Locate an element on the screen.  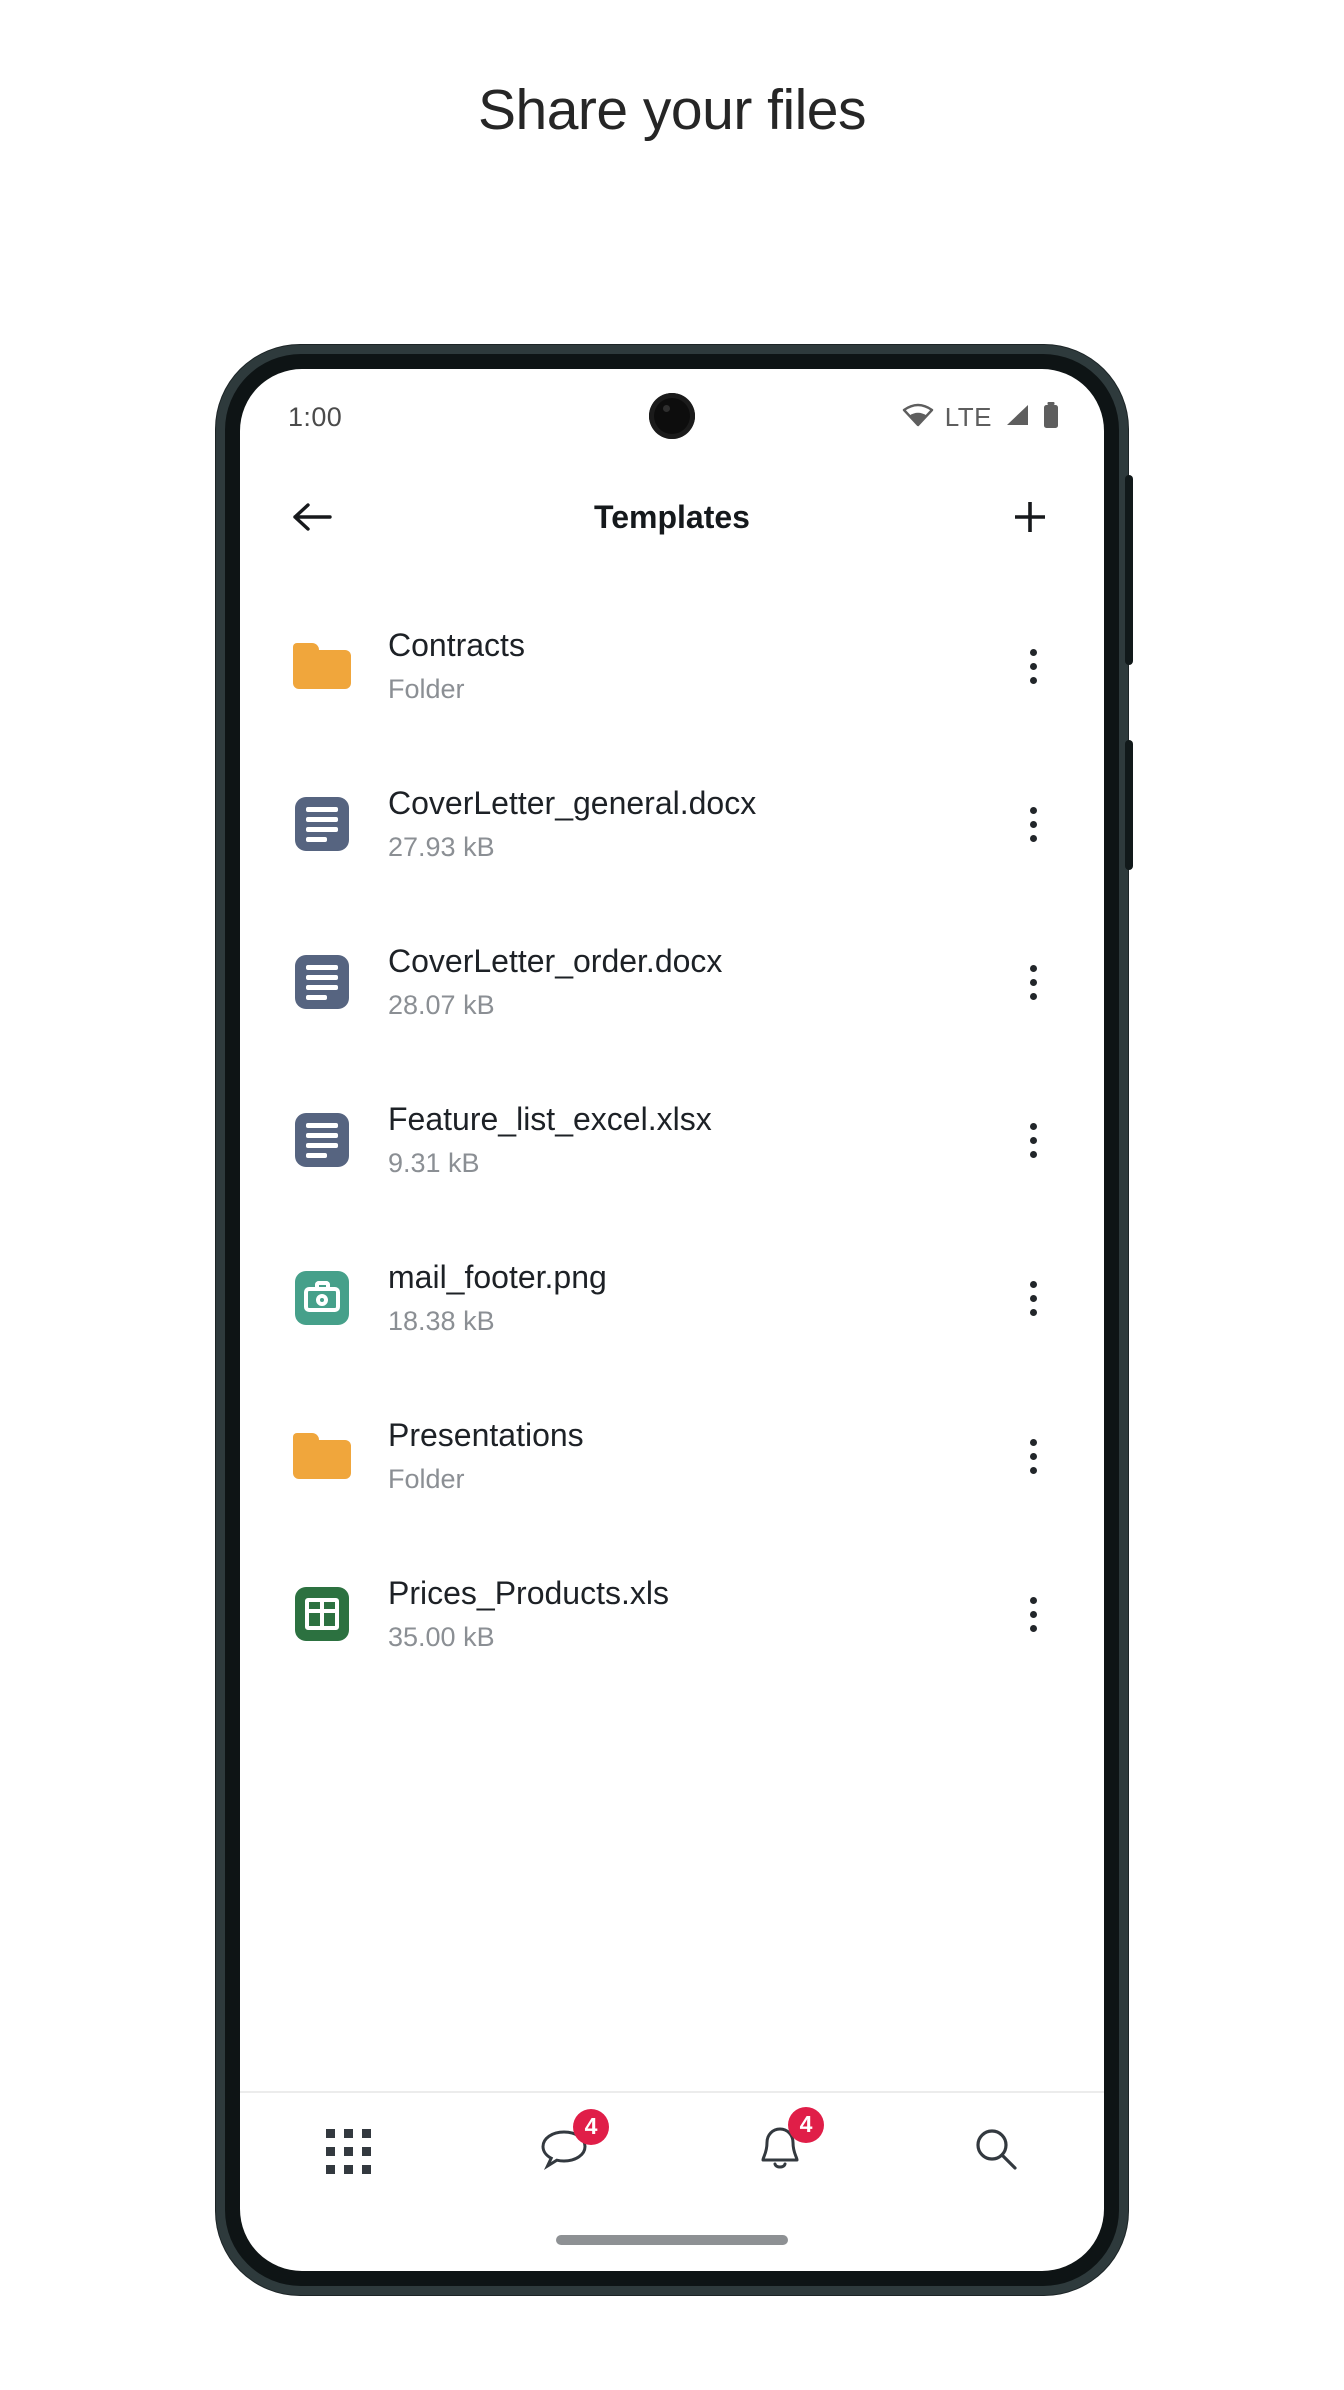
file-text: Presentations Folder is located at coordinates (682, 1456).